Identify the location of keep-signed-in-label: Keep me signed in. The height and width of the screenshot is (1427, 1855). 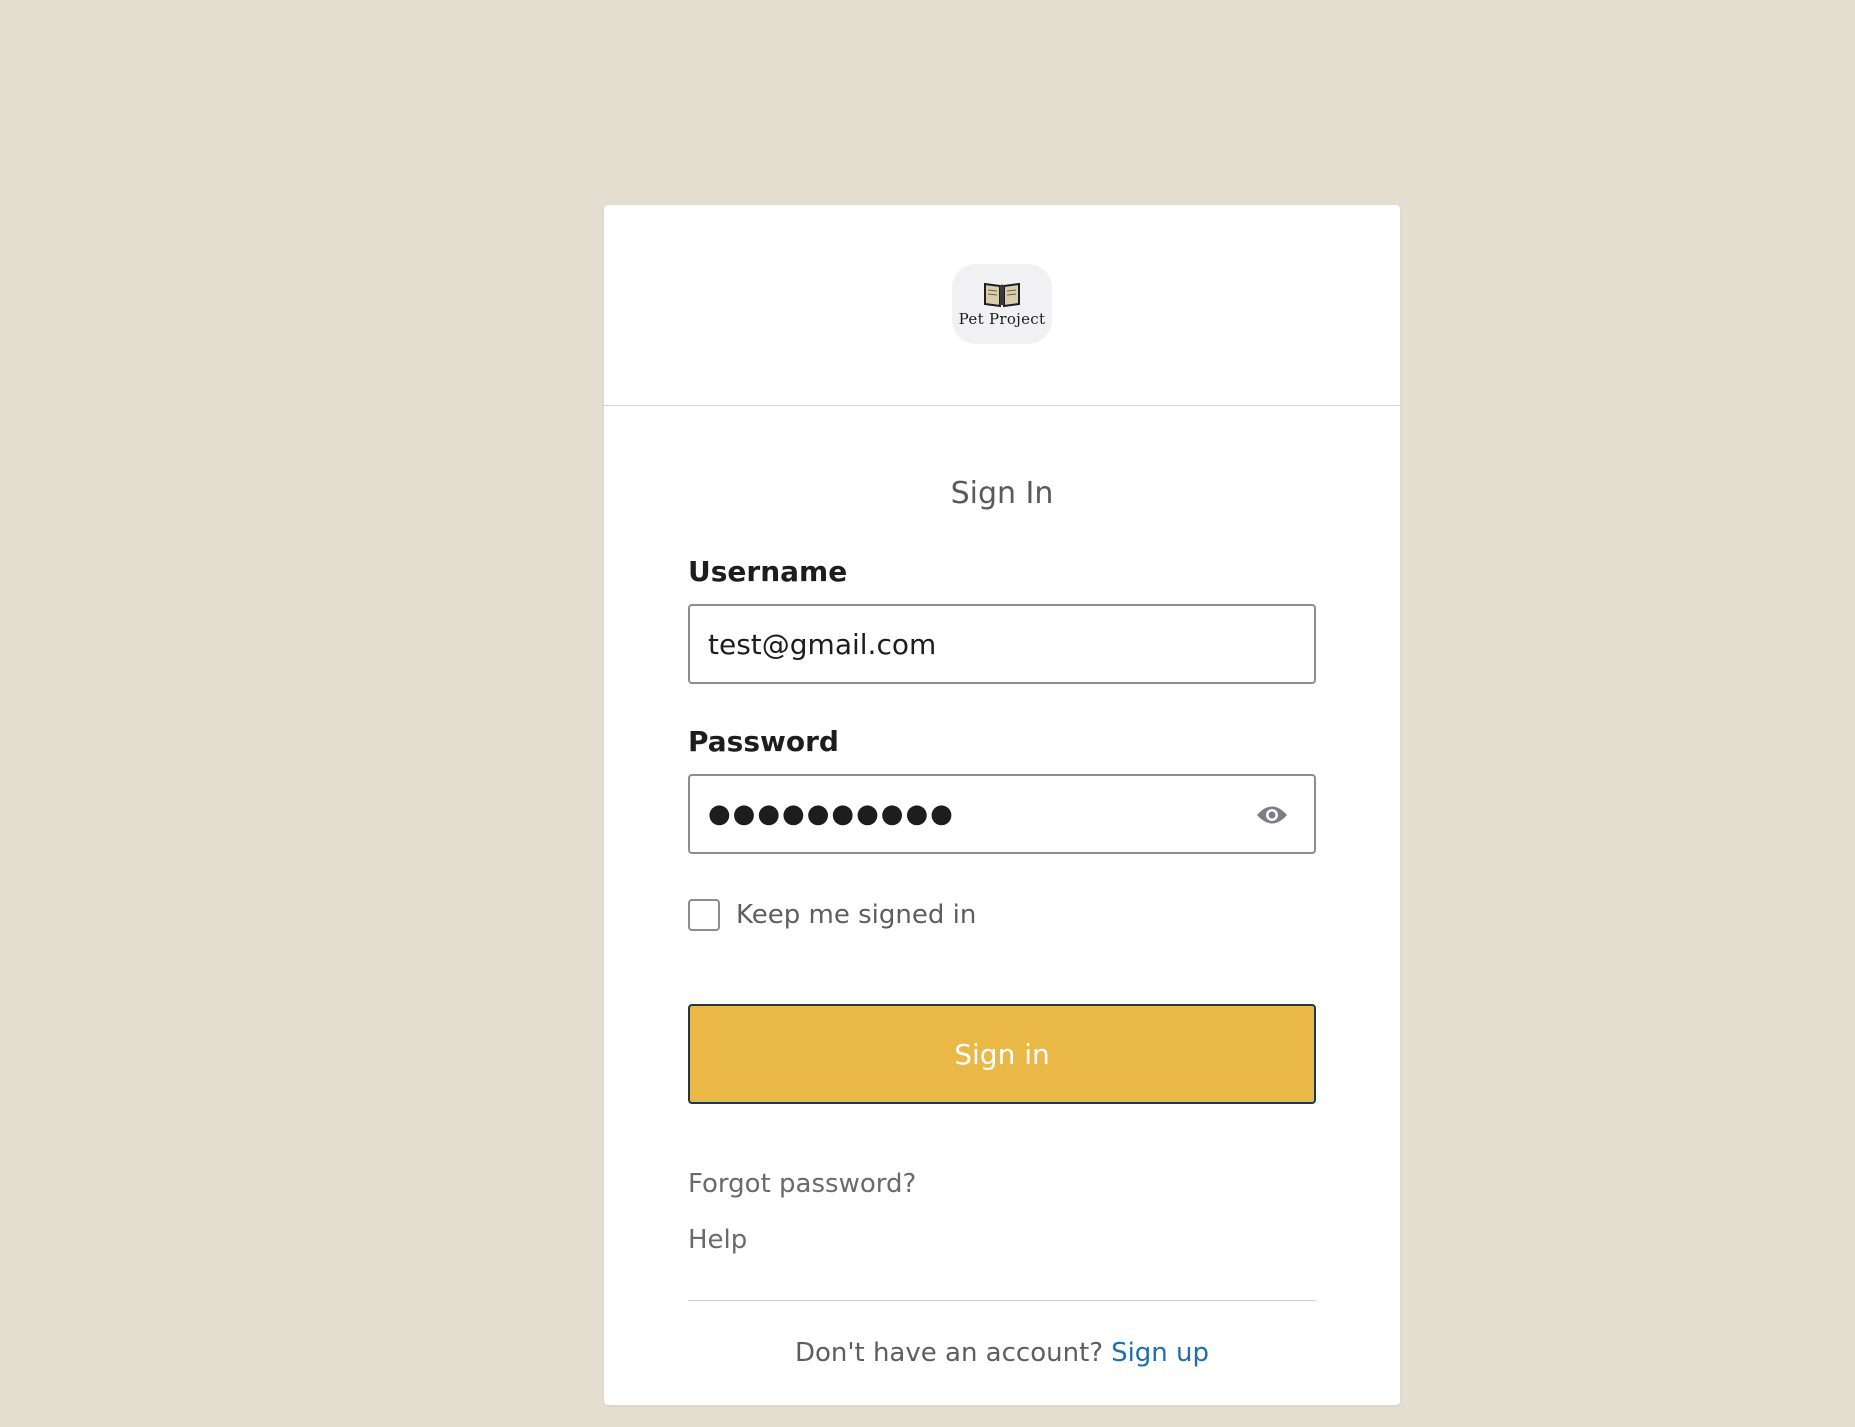
(856, 915).